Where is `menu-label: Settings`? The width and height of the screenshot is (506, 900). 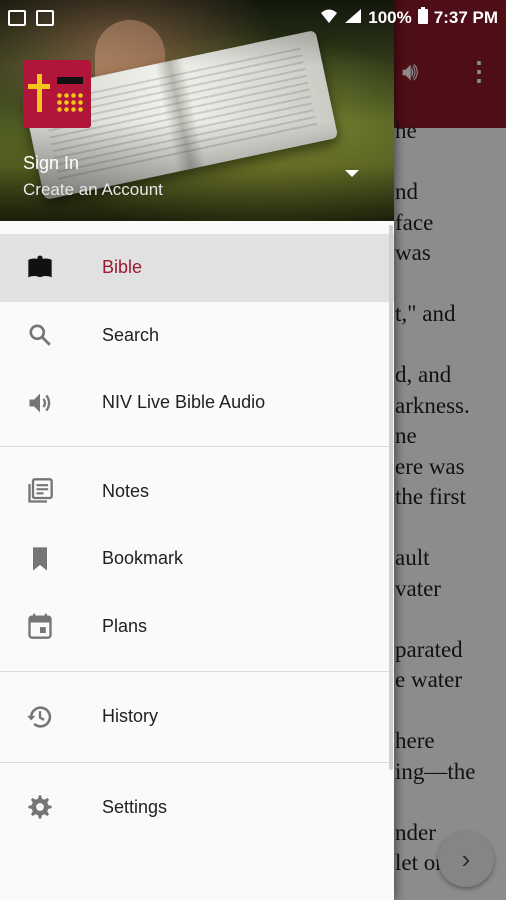 menu-label: Settings is located at coordinates (135, 806).